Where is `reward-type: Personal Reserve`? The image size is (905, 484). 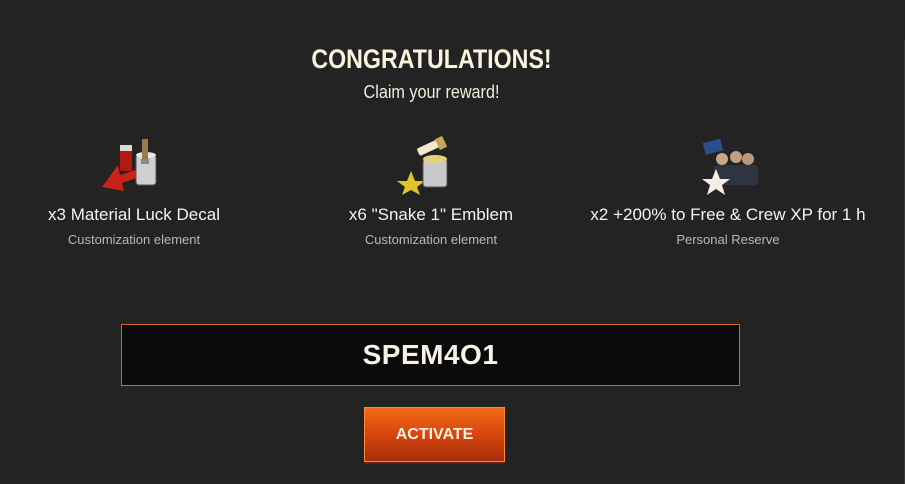 reward-type: Personal Reserve is located at coordinates (728, 239).